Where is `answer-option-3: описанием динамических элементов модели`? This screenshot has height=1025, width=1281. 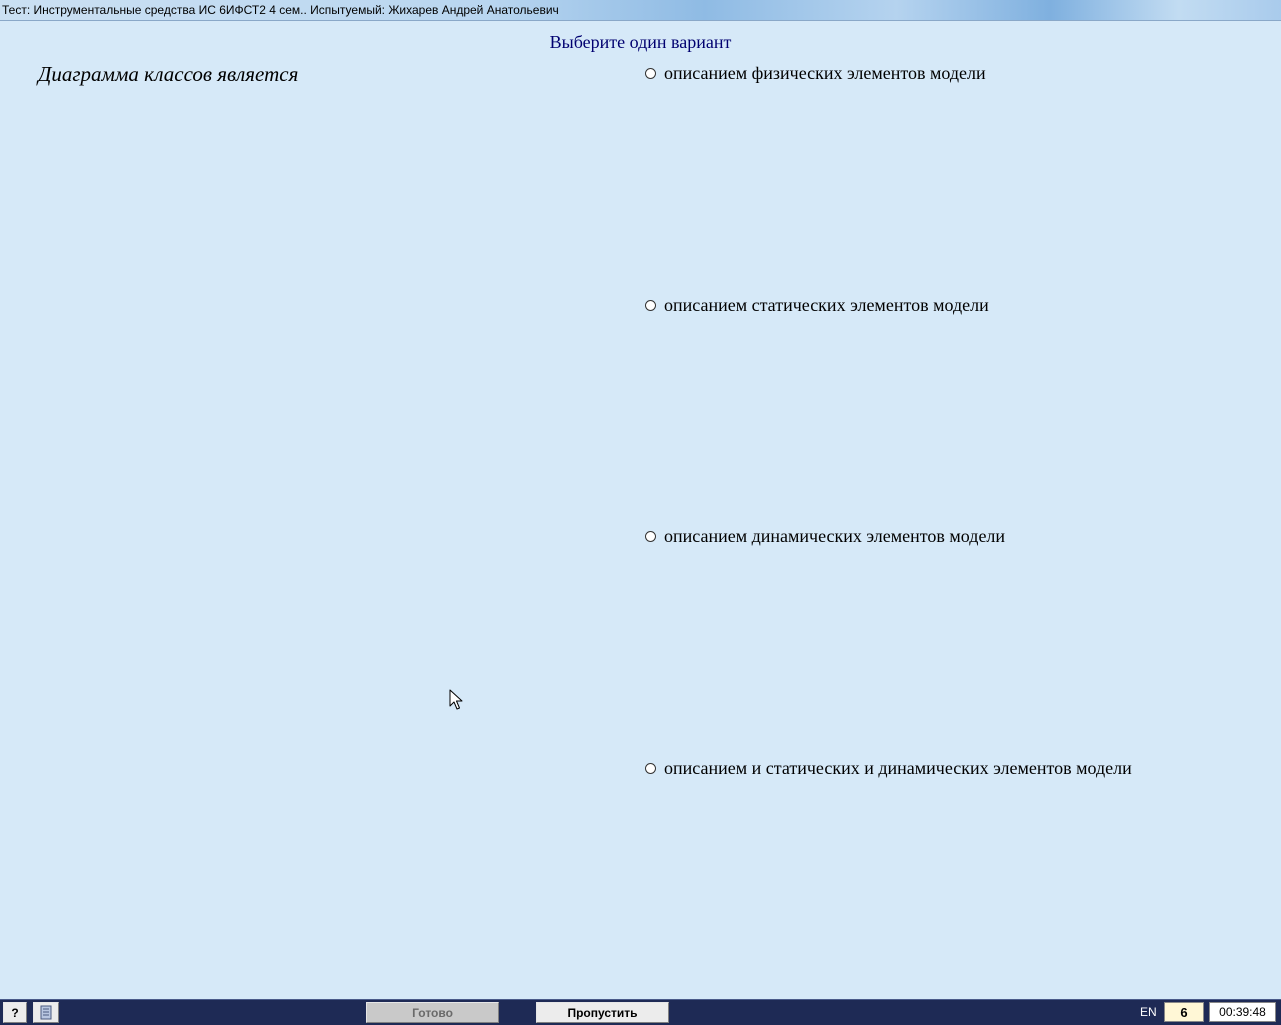 answer-option-3: описанием динамических элементов модели is located at coordinates (825, 536).